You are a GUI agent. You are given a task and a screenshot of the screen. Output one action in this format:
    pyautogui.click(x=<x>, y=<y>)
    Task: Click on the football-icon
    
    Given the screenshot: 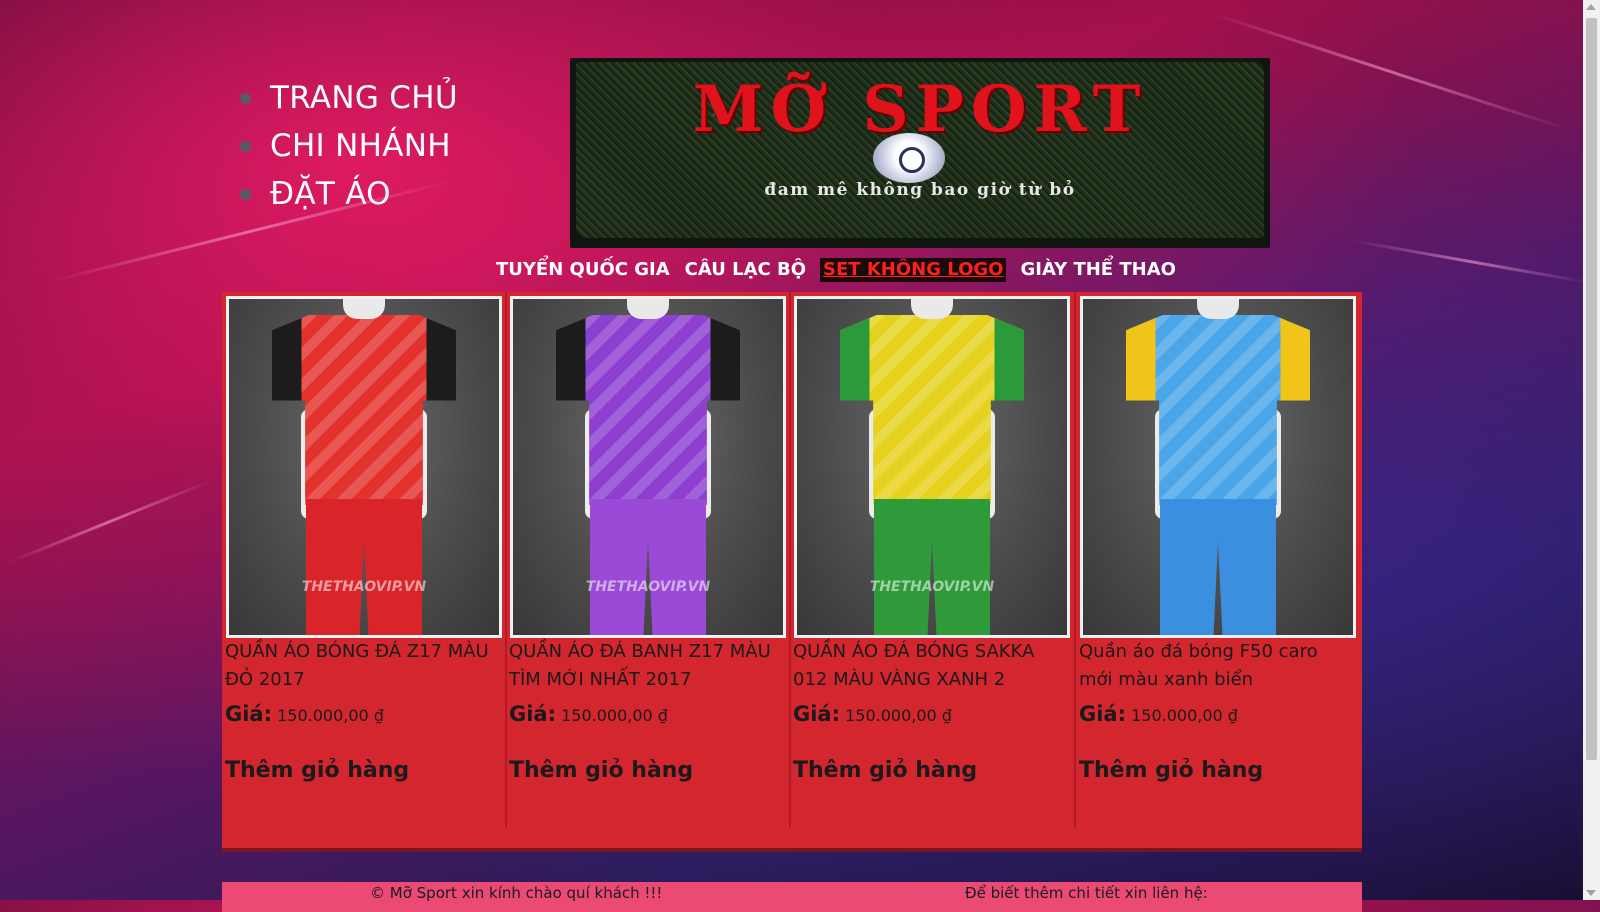 What is the action you would take?
    pyautogui.click(x=909, y=158)
    